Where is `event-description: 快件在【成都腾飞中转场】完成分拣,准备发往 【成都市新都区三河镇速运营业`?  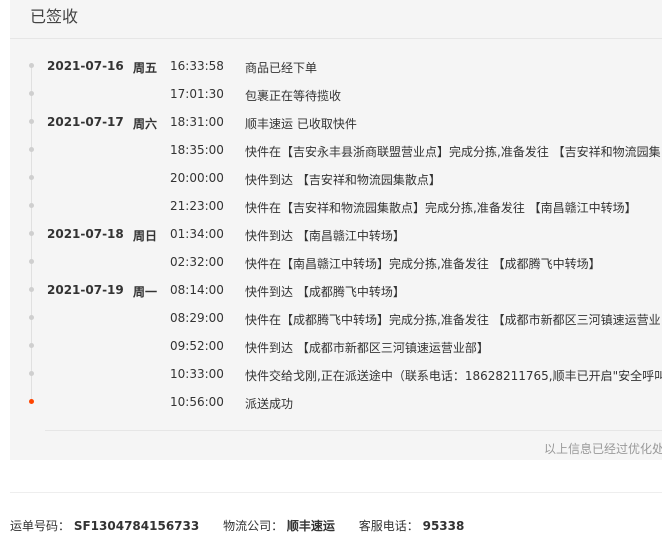
event-description: 快件在【成都腾飞中转场】完成分拣,准备发往 【成都市新都区三河镇速运营业 is located at coordinates (453, 320).